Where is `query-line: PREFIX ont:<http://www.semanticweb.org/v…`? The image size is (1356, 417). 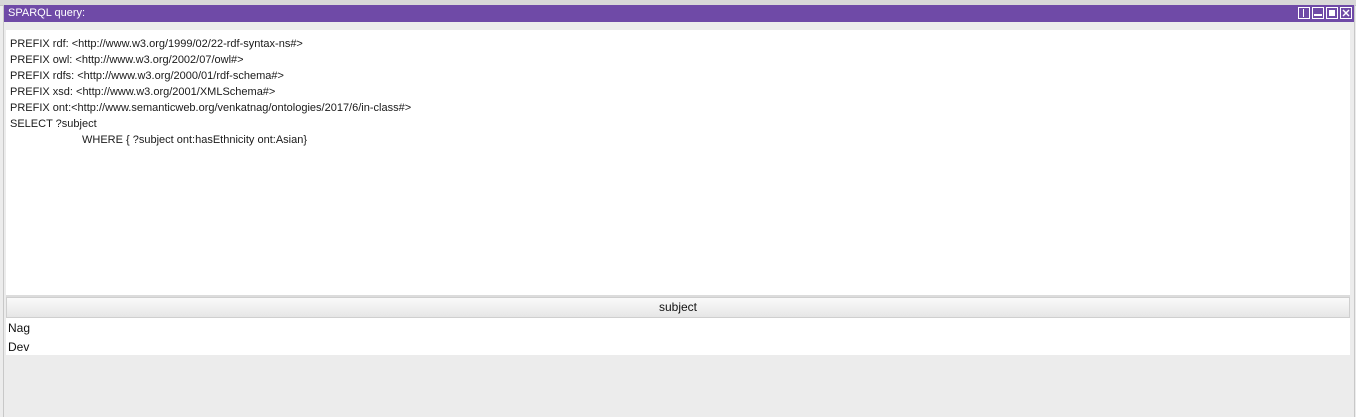
query-line: PREFIX ont:<http://www.semanticweb.org/v… is located at coordinates (211, 108).